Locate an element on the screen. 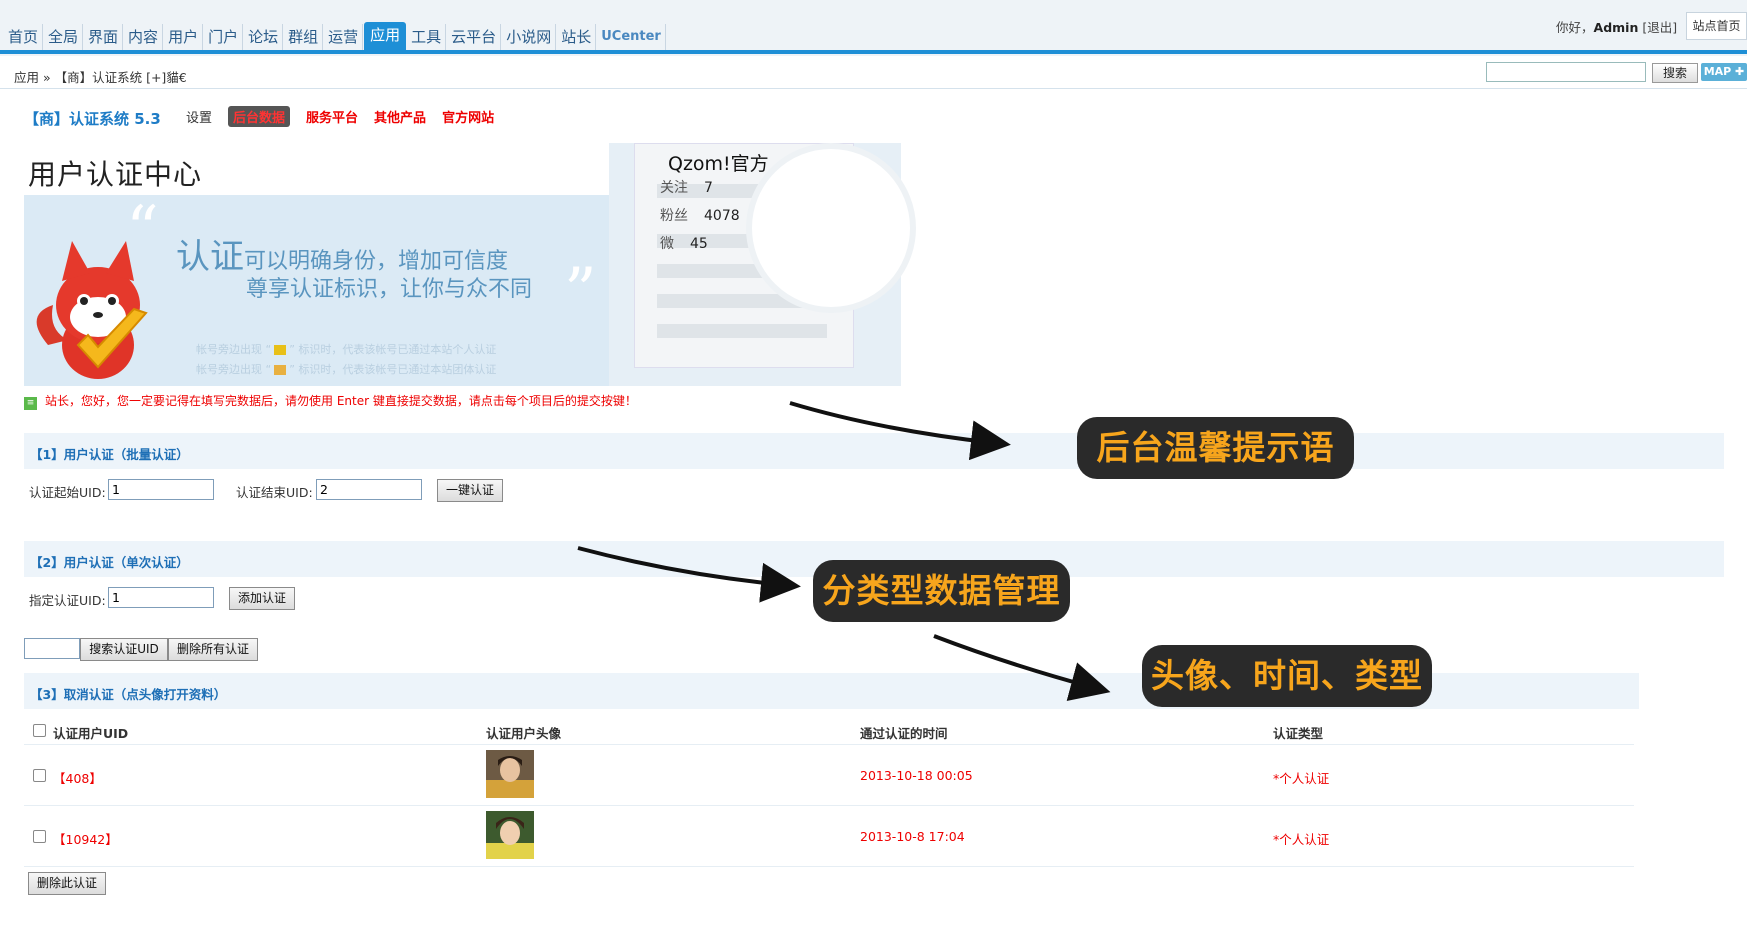 Image resolution: width=1747 pixels, height=925 pixels. callout-avatar-time-type: 头像、时间、类型 is located at coordinates (1287, 676).